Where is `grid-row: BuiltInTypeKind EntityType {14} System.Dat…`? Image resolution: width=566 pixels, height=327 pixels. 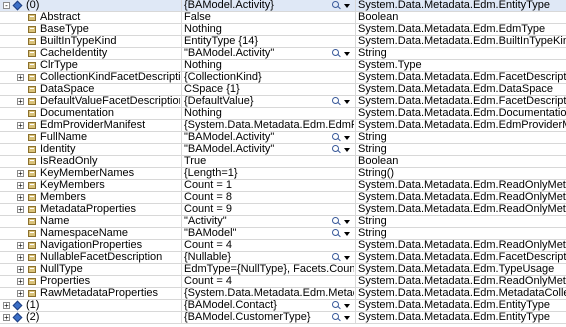 grid-row: BuiltInTypeKind EntityType {14} System.Dat… is located at coordinates (283, 42).